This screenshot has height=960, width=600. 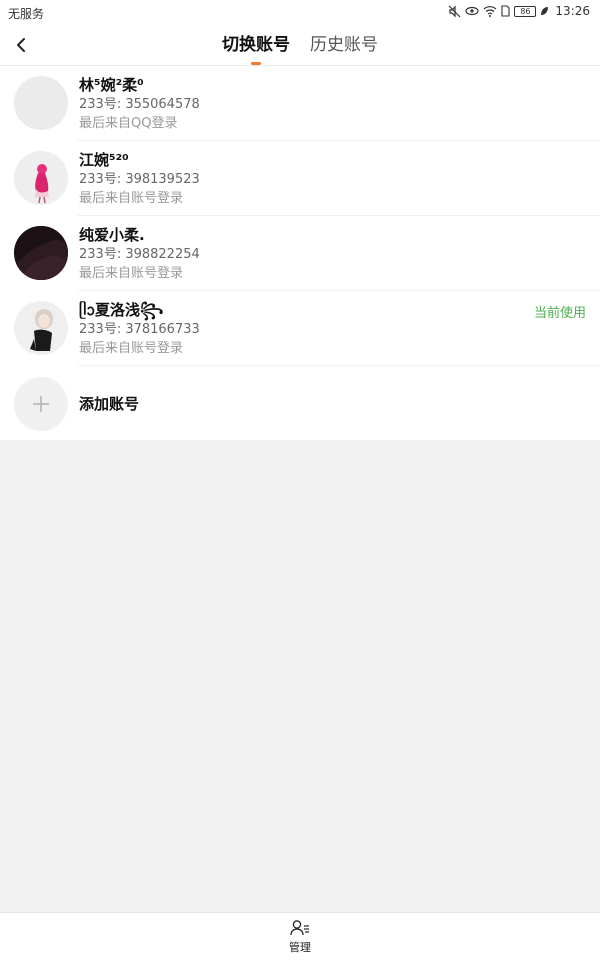 I want to click on account-info: 林⁵婉²柔⁰ 233号: 355064578 最后来自QQ登录, so click(x=139, y=104).